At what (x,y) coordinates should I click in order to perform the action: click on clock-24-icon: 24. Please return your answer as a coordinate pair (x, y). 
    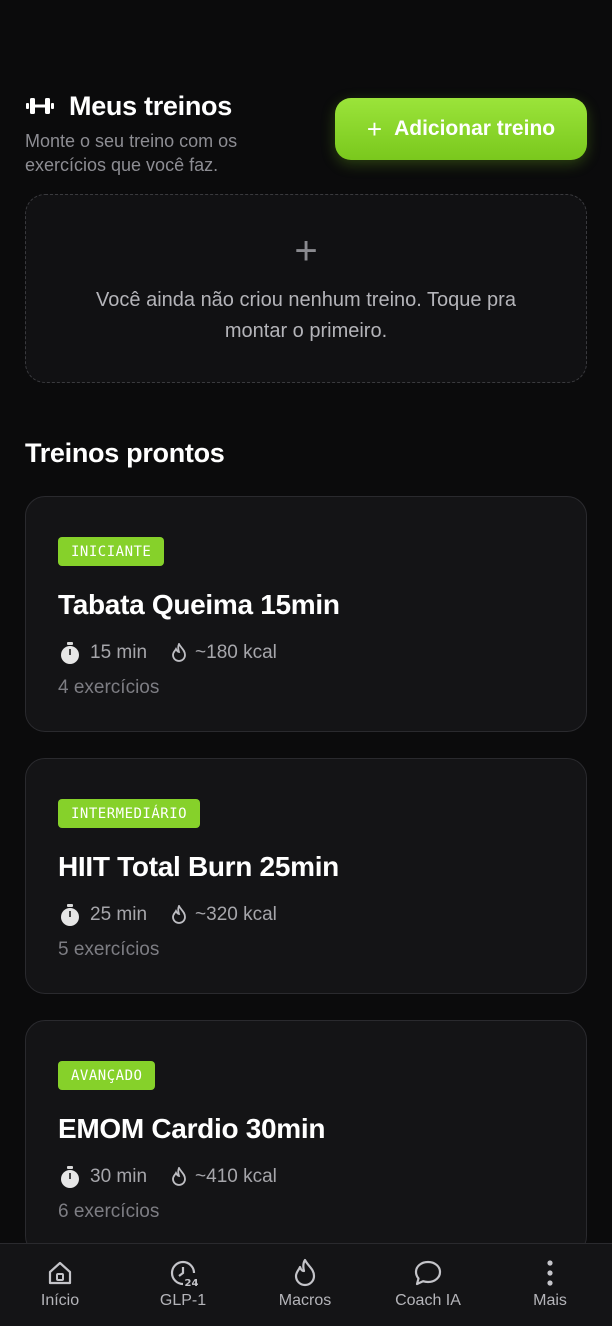
    Looking at the image, I should click on (183, 1273).